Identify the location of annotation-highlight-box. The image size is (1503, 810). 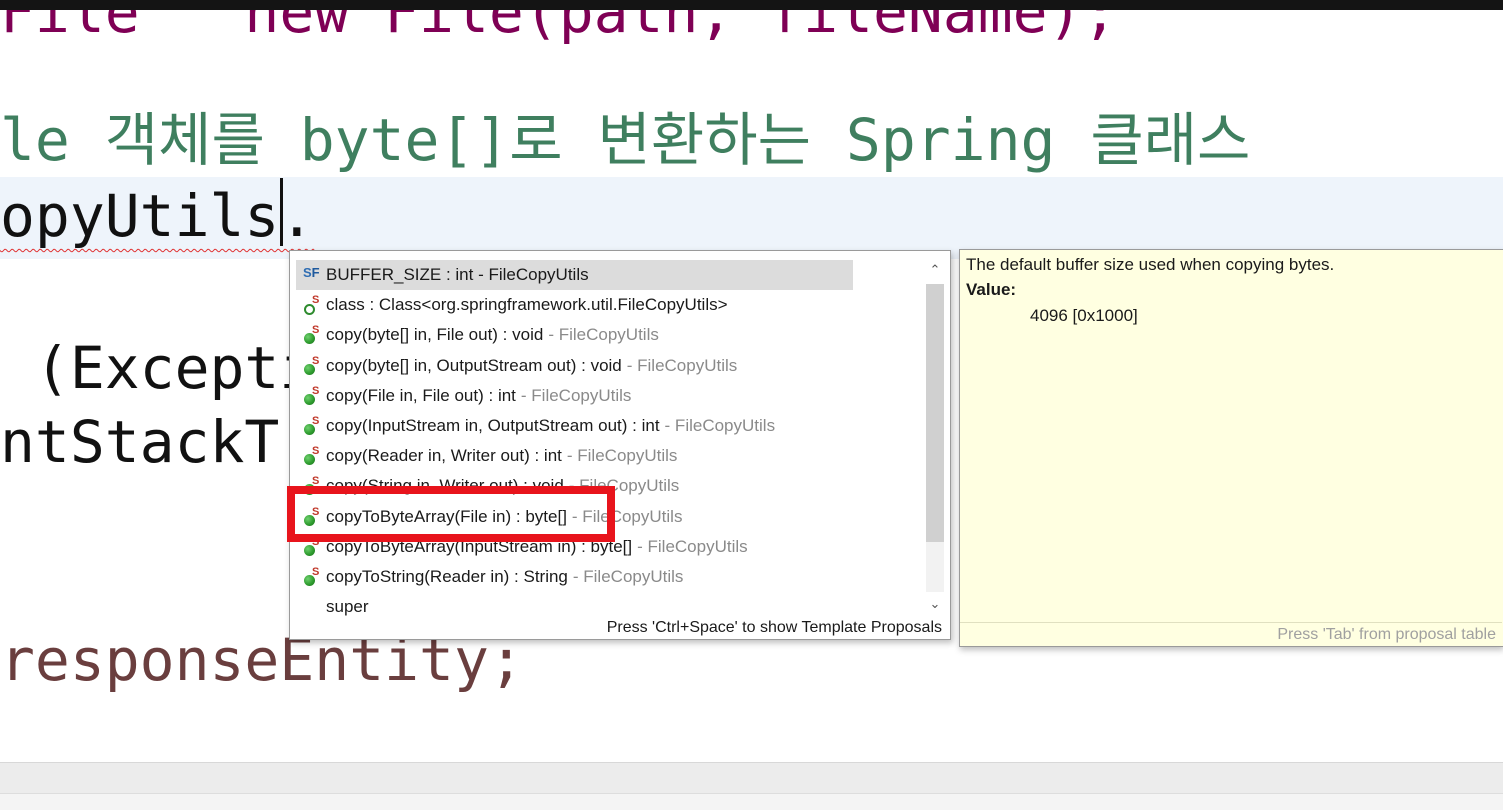
(451, 514).